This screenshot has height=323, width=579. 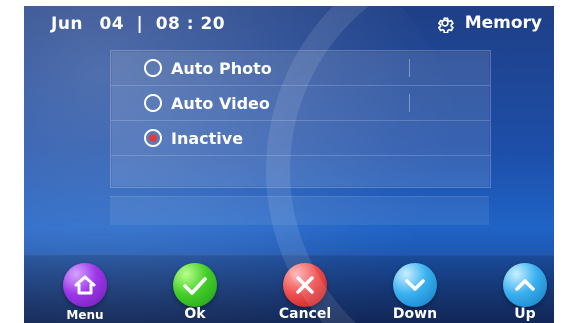 I want to click on month-label: Jun, so click(x=67, y=24).